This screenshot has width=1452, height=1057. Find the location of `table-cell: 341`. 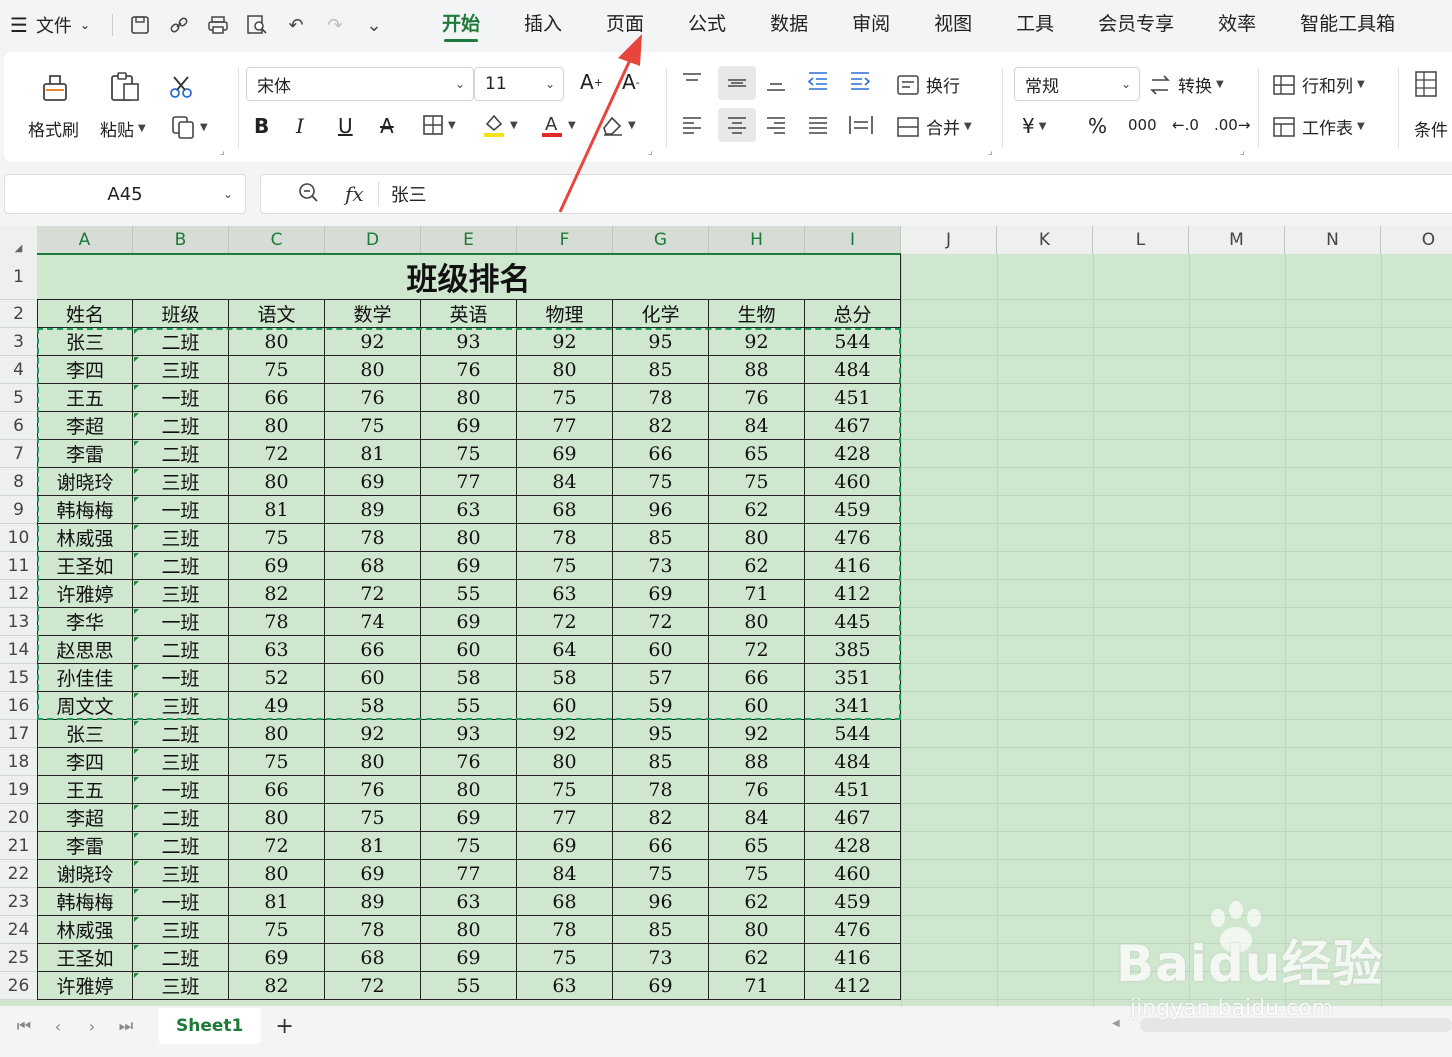

table-cell: 341 is located at coordinates (853, 706).